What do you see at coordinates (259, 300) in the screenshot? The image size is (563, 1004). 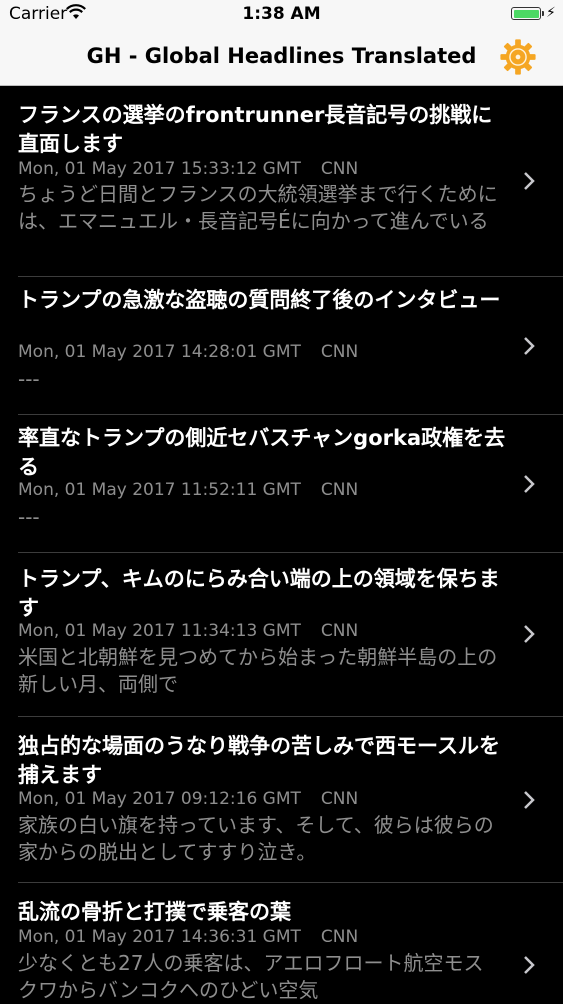 I see `headline-title: トランプの急激な盗聴の質問終了後のインタビュー` at bounding box center [259, 300].